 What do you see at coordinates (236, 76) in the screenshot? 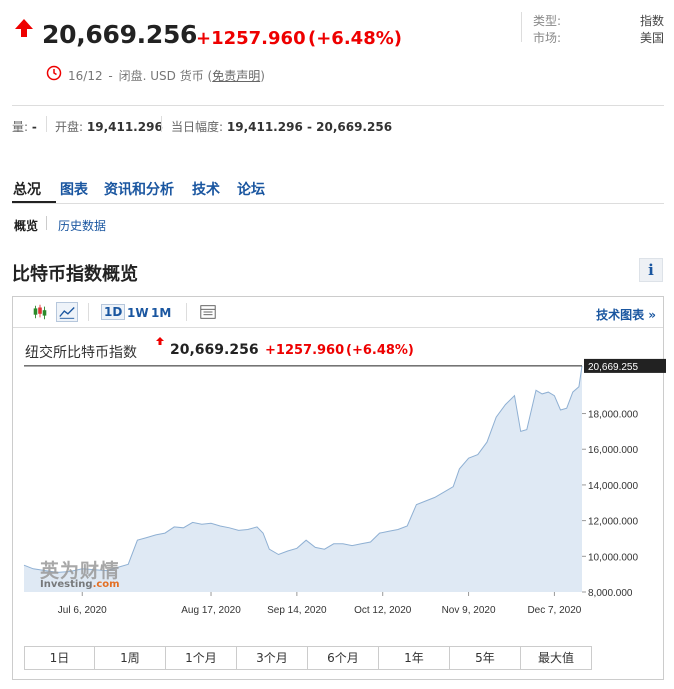
I see `disclaimer-link: 免责声明` at bounding box center [236, 76].